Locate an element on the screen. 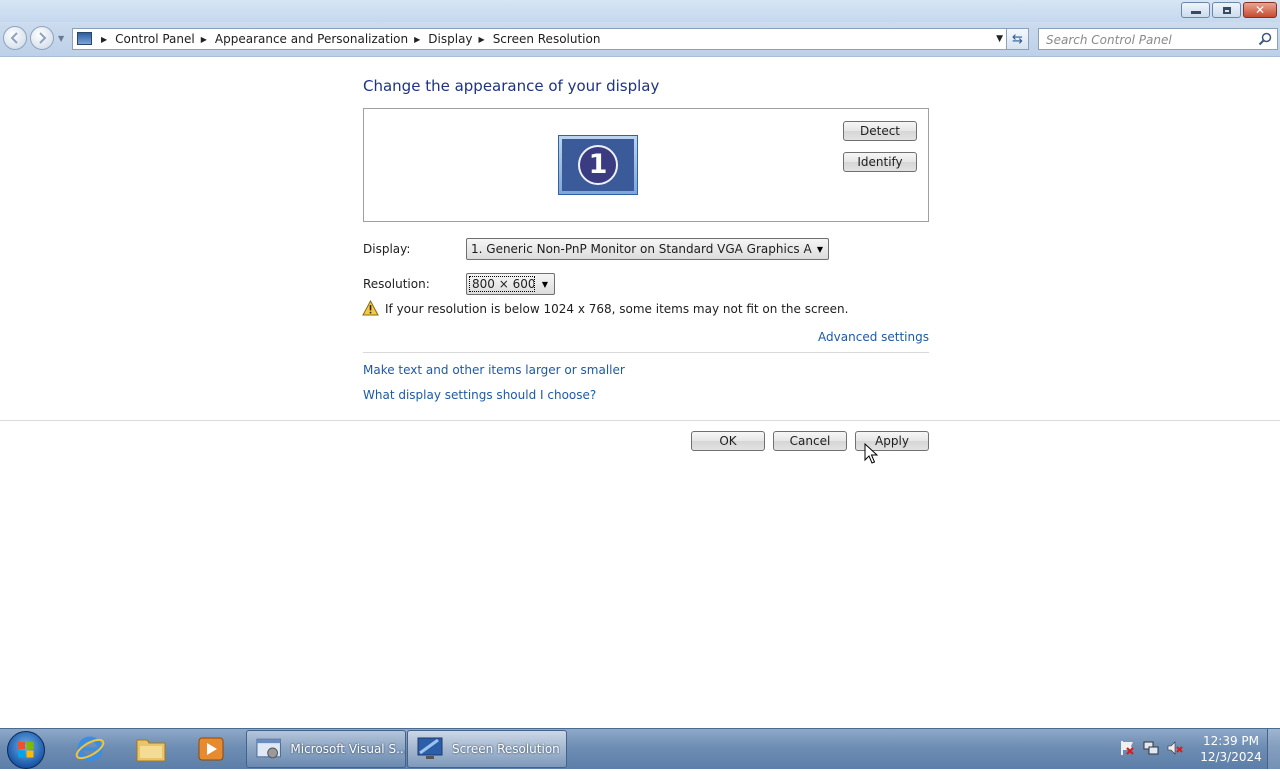  media-player-pin is located at coordinates (211, 749).